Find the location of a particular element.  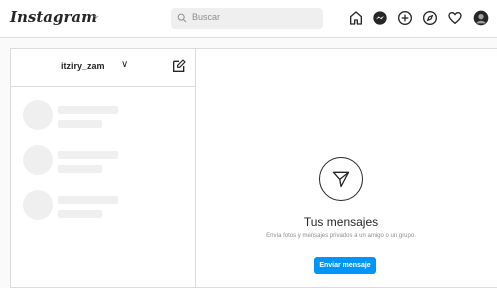

empty-state-title: Tus mensajes is located at coordinates (341, 222).